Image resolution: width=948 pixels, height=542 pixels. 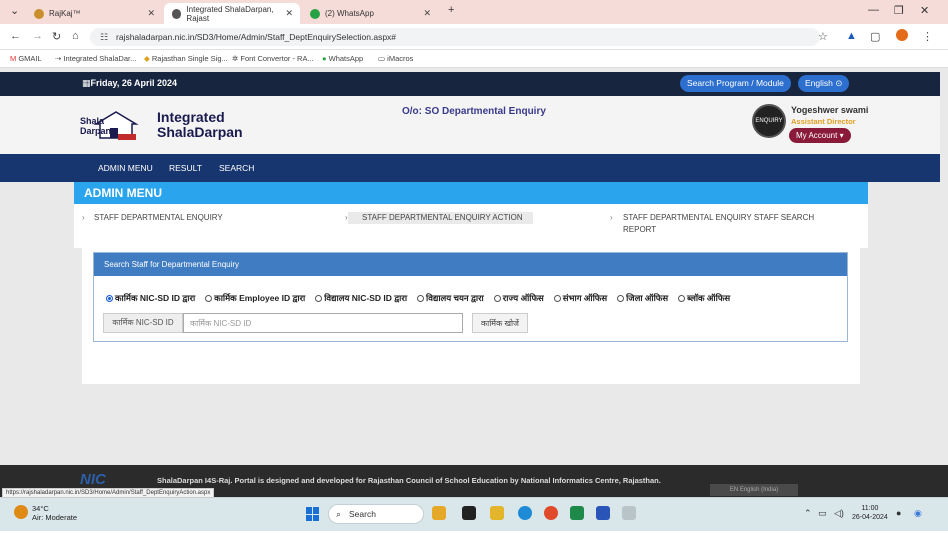 What do you see at coordinates (14, 10) in the screenshot?
I see `tab-search-icon: ⌄` at bounding box center [14, 10].